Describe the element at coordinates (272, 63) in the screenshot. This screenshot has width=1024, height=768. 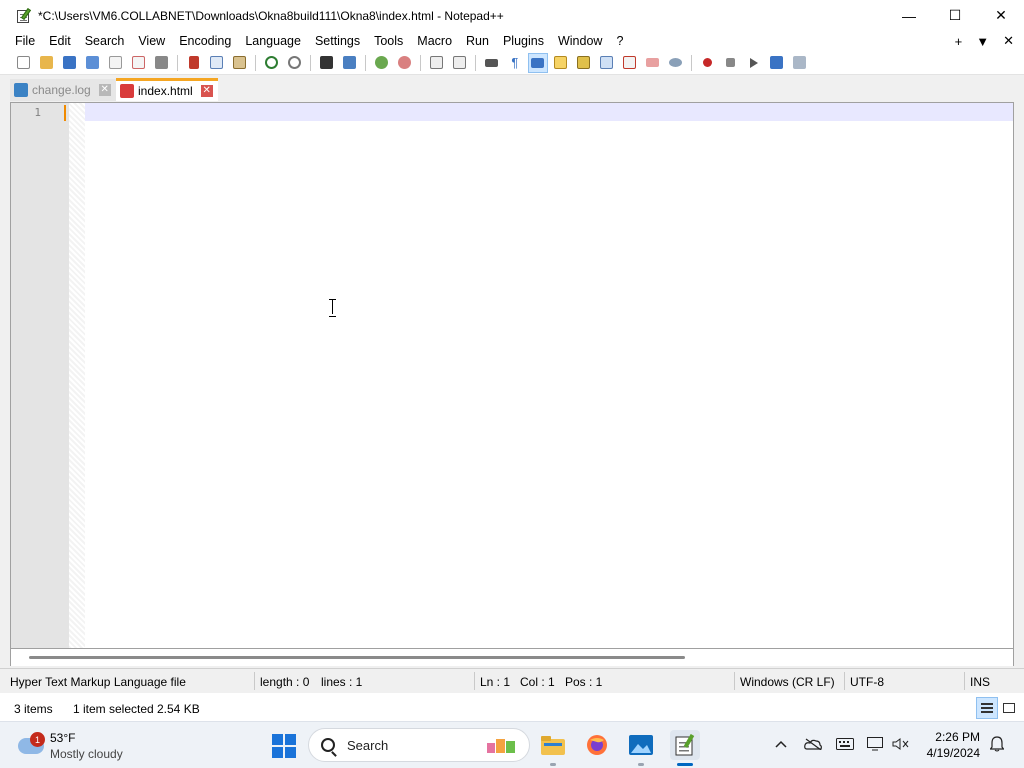
I see `undo-icon` at that location.